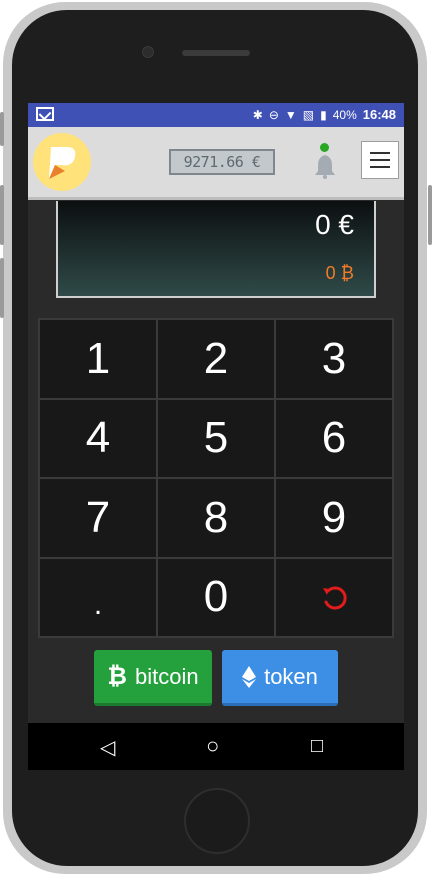  What do you see at coordinates (308, 114) in the screenshot?
I see `no-sim-icon: ▧` at bounding box center [308, 114].